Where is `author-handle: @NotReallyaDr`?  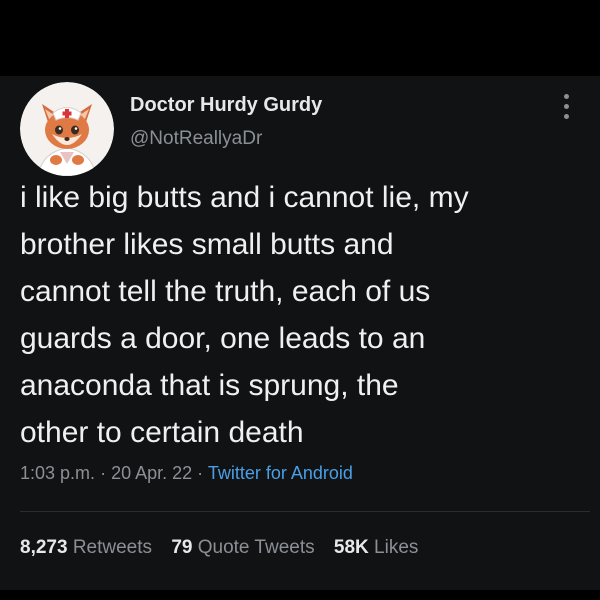 author-handle: @NotReallyaDr is located at coordinates (196, 139).